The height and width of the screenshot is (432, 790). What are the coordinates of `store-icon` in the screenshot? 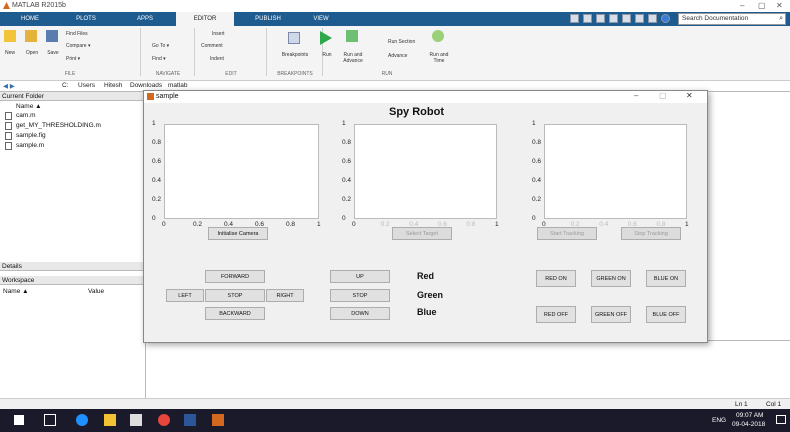 It's located at (136, 420).